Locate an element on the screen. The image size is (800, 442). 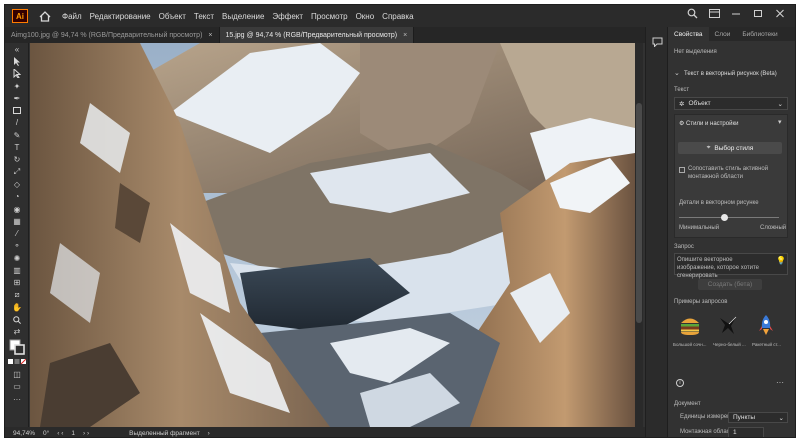
menu-effect: Эффект is located at coordinates (287, 16).